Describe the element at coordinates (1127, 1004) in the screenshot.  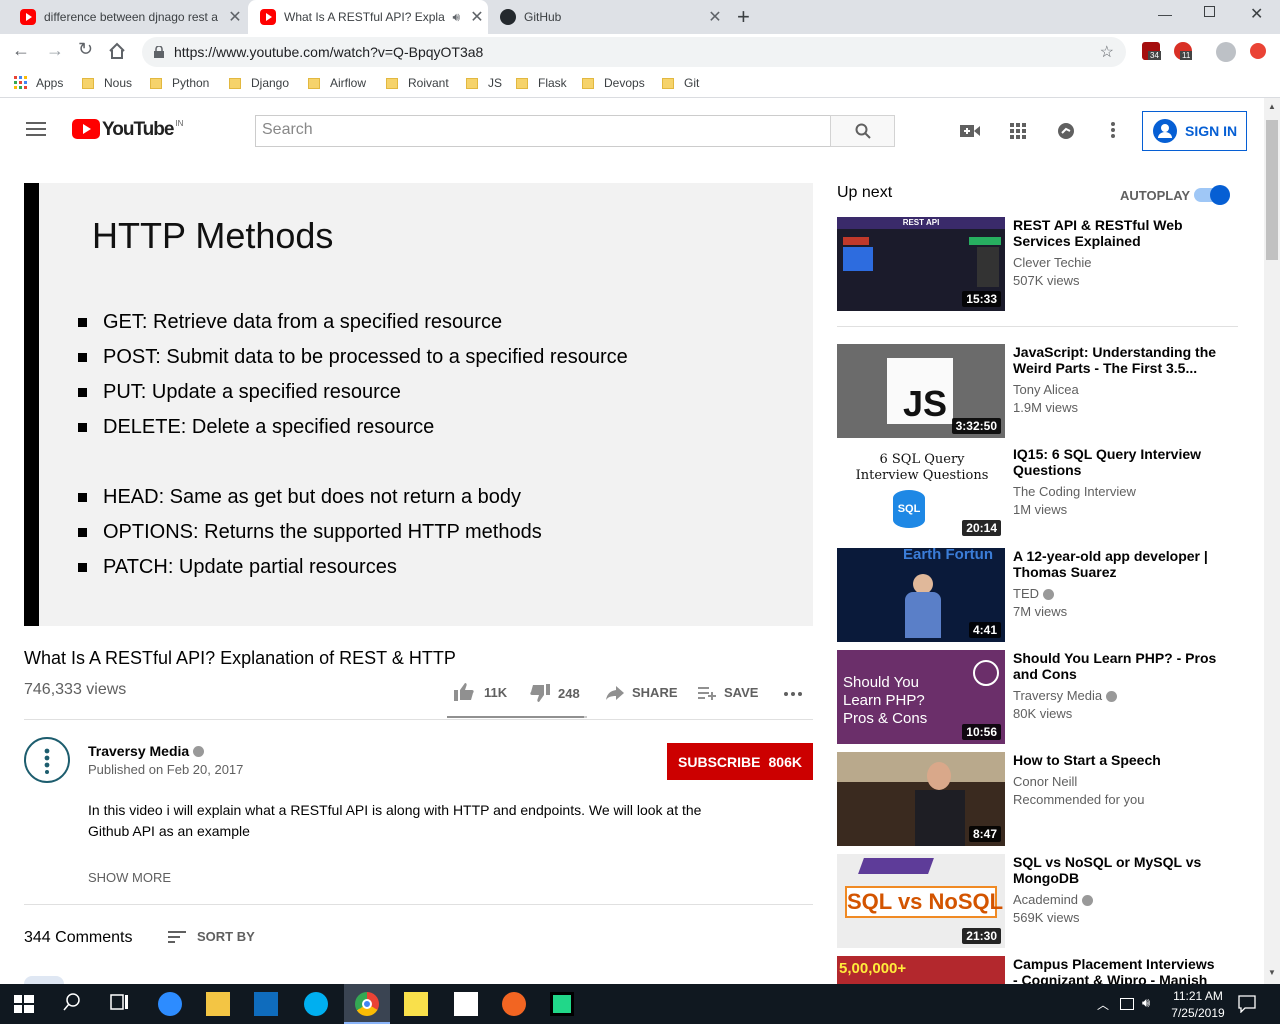
I see `network-icon` at that location.